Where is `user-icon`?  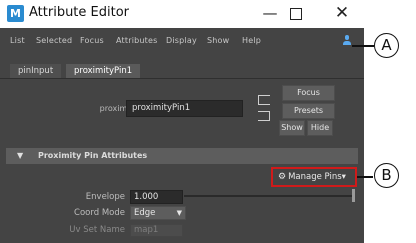
user-icon is located at coordinates (347, 41).